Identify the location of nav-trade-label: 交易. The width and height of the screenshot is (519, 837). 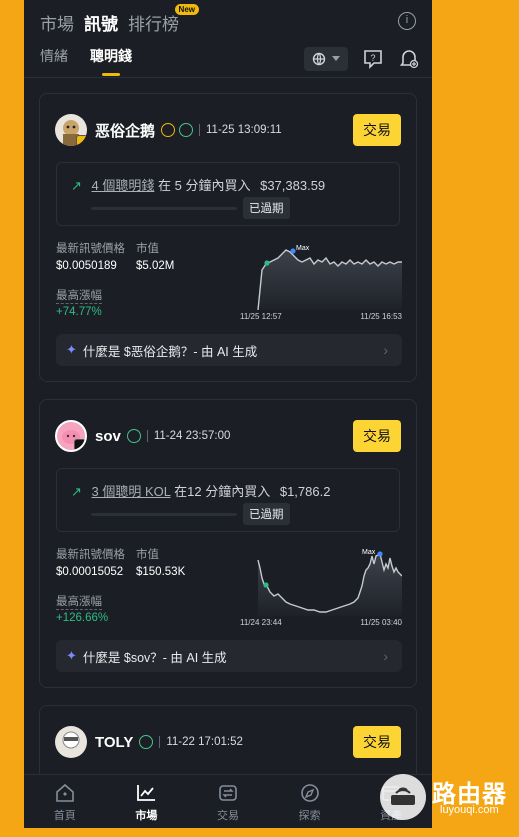
(227, 816).